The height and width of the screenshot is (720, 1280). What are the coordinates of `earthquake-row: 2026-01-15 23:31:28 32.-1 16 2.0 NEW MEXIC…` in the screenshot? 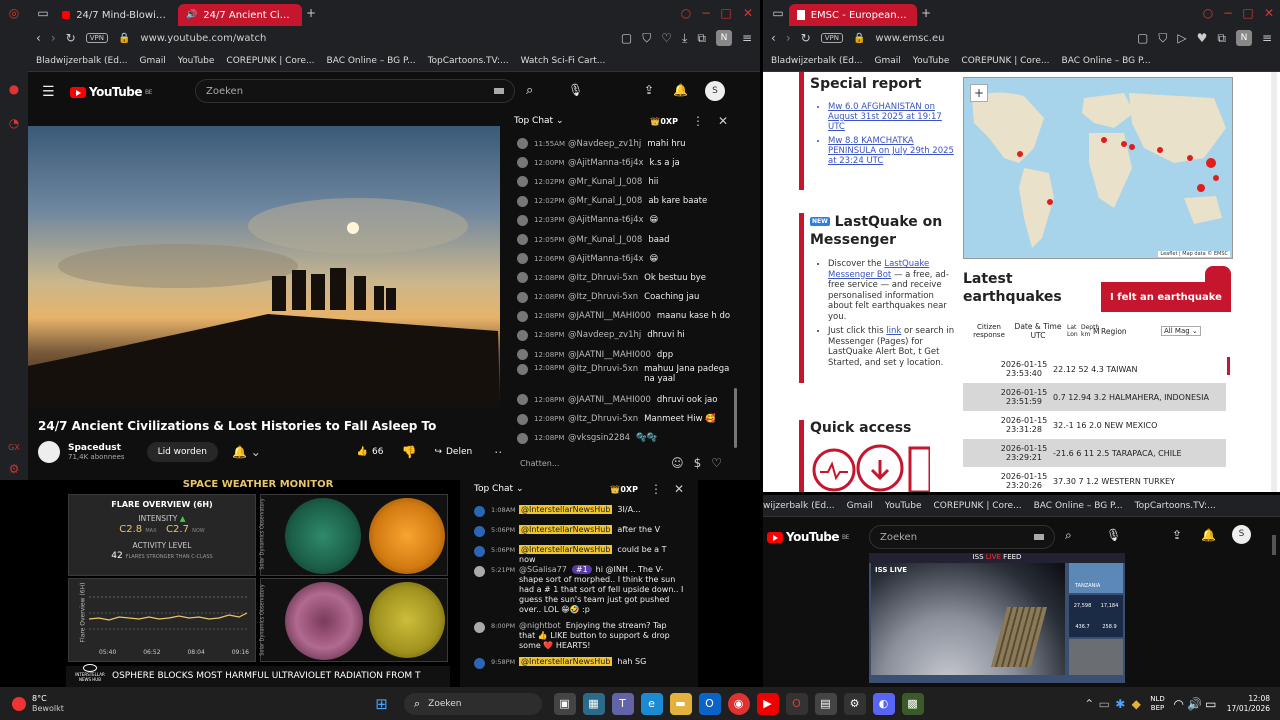 It's located at (1094, 425).